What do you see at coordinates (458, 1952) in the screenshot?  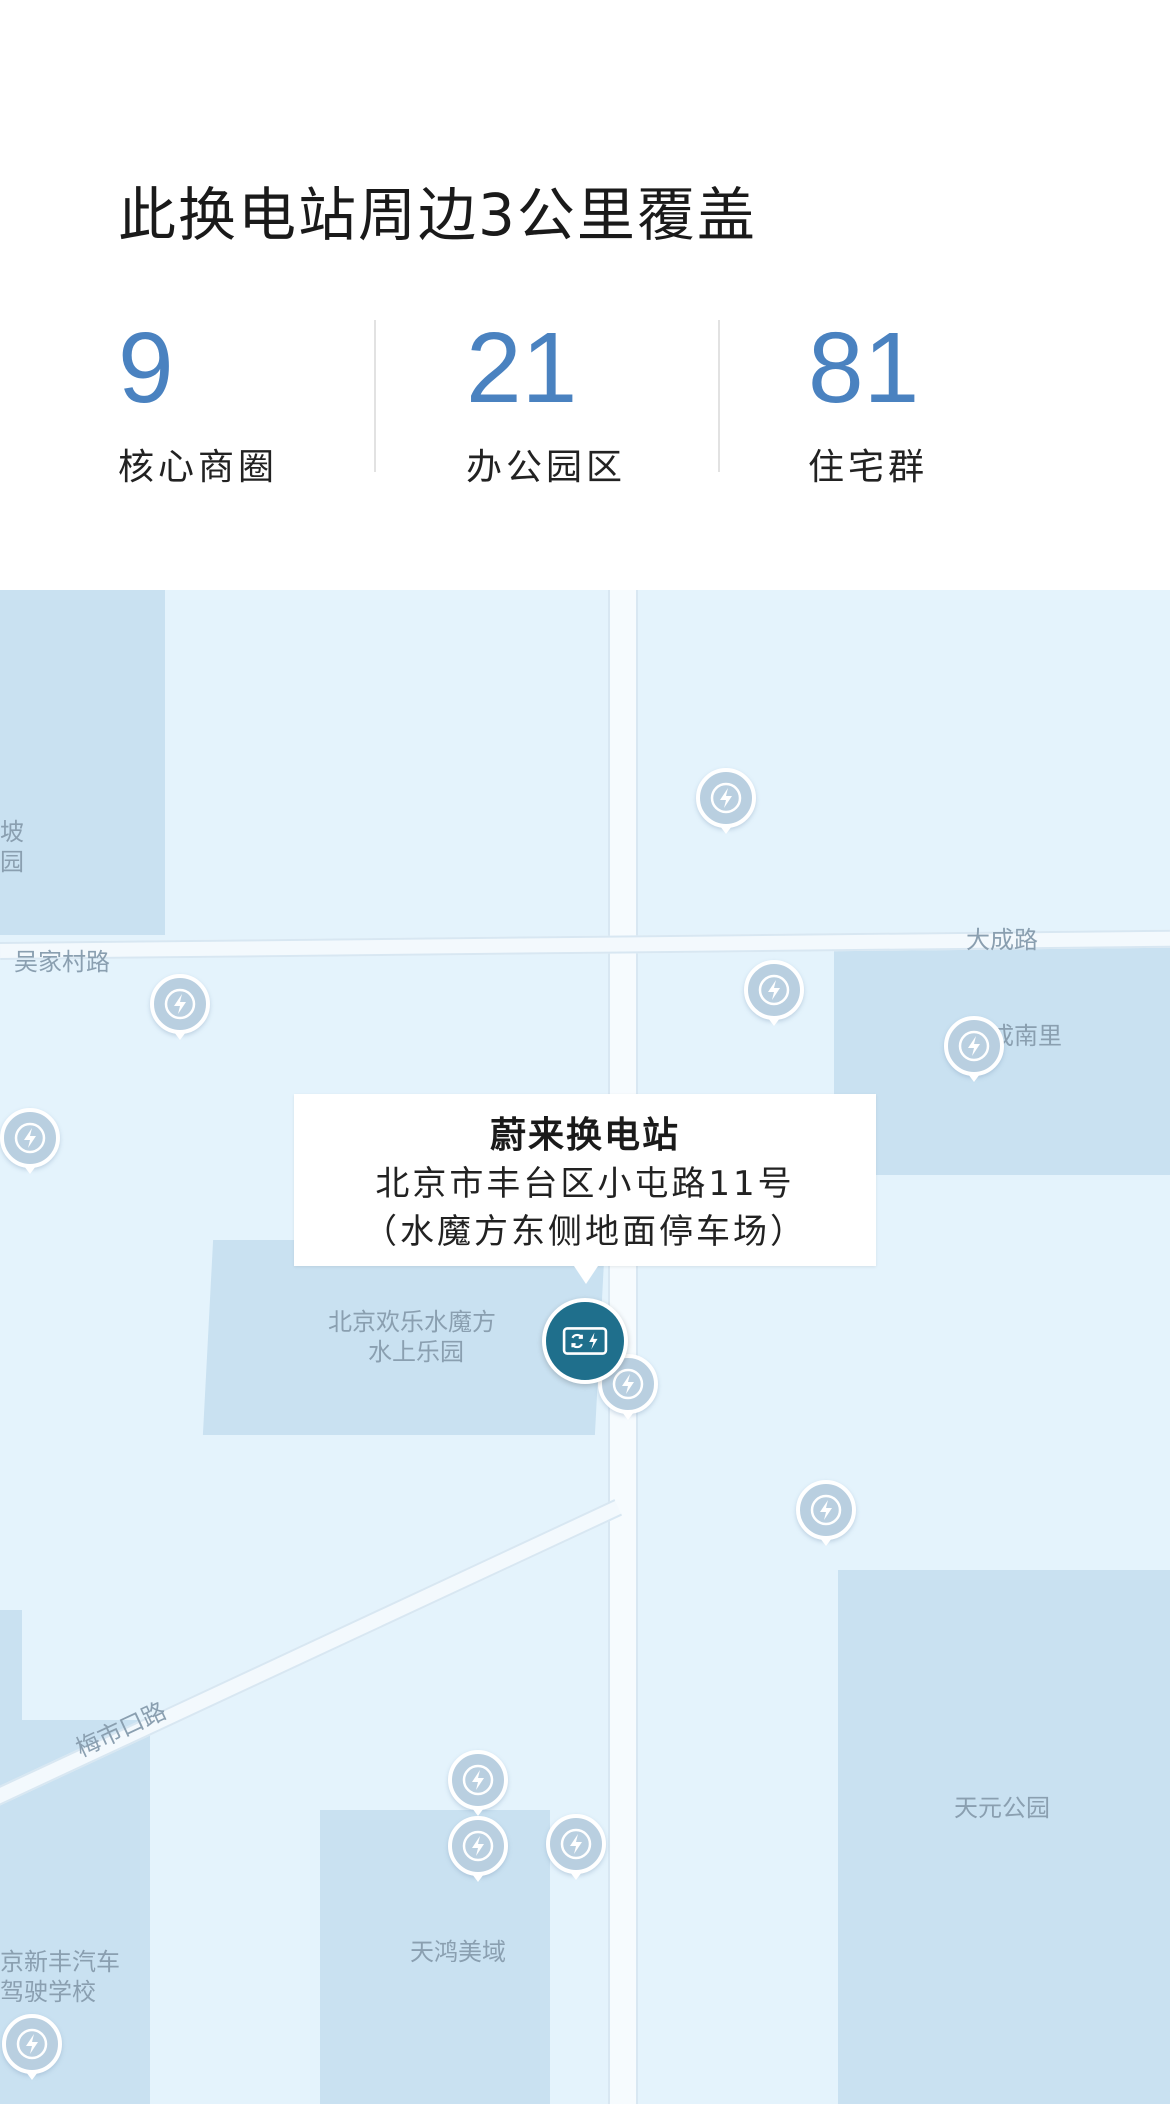 I see `area-label: 天鸿美域` at bounding box center [458, 1952].